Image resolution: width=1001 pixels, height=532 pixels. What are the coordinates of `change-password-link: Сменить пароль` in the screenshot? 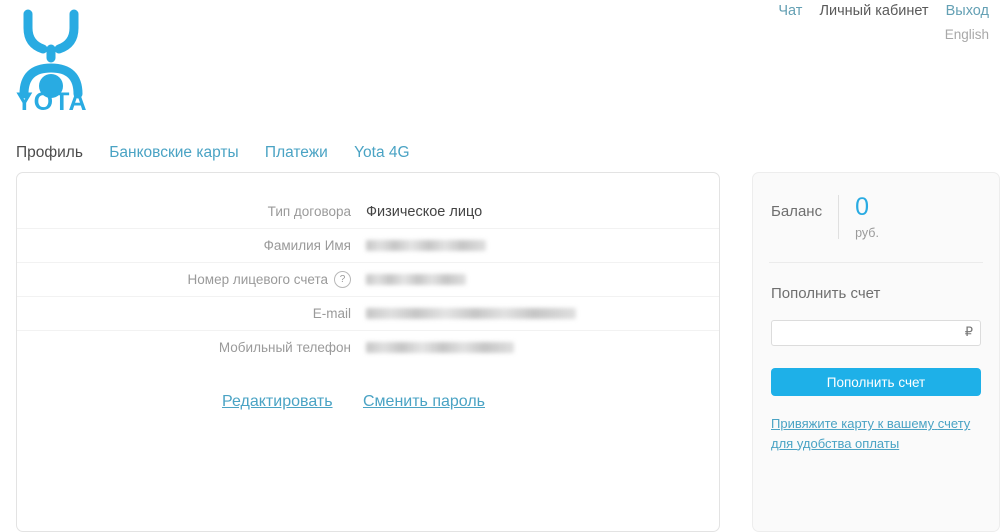 It's located at (424, 401).